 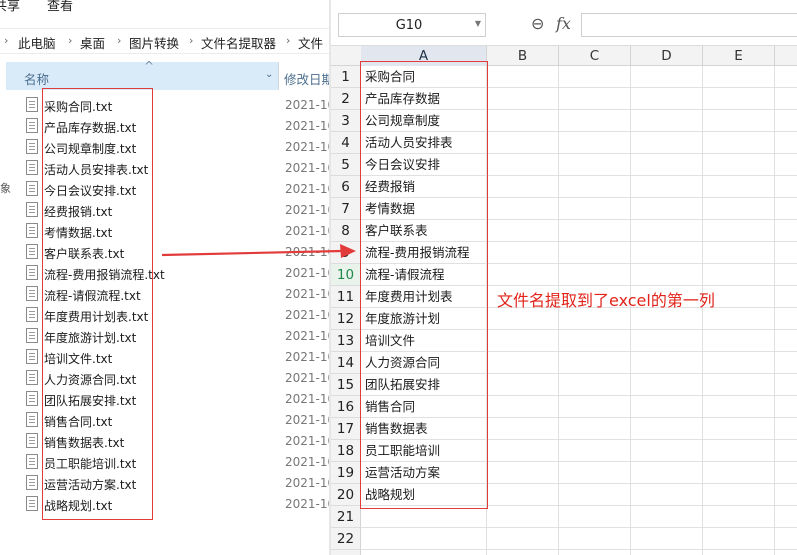 I want to click on column-header-d: D, so click(x=667, y=56).